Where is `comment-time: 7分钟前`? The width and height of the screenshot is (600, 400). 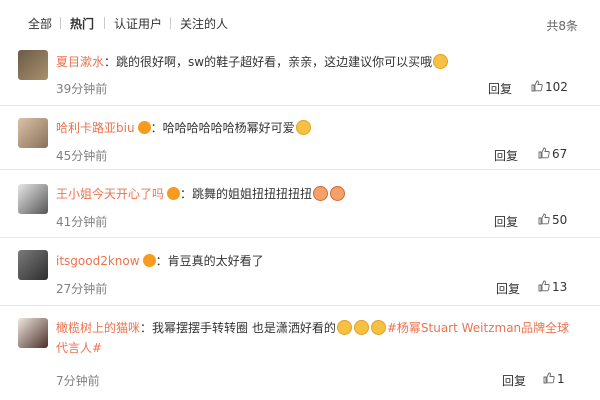
comment-time: 7分钟前 is located at coordinates (78, 381).